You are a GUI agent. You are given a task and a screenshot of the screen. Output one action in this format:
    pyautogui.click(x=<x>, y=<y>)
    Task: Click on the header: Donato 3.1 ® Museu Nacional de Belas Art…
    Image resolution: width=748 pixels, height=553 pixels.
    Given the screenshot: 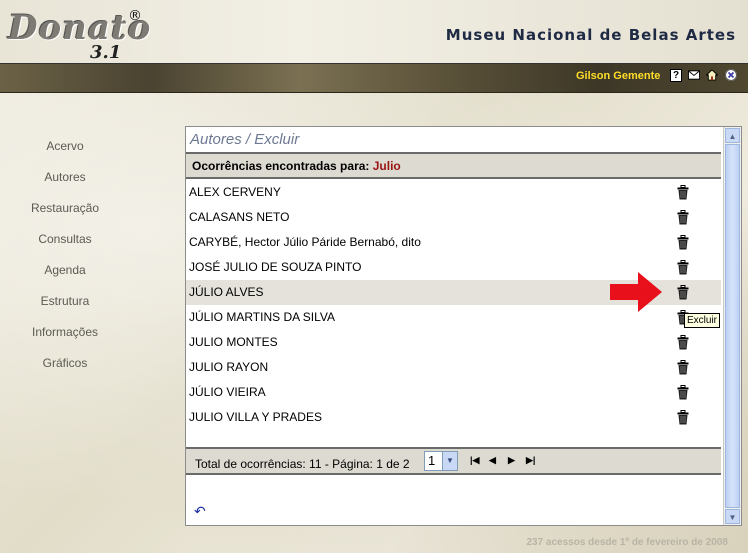 What is the action you would take?
    pyautogui.click(x=374, y=32)
    